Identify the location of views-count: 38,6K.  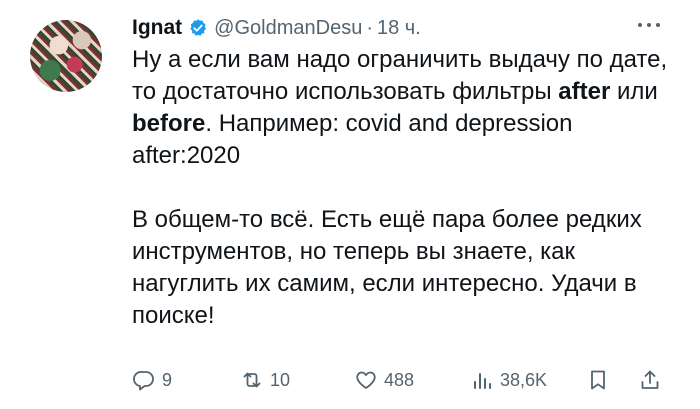
(524, 379).